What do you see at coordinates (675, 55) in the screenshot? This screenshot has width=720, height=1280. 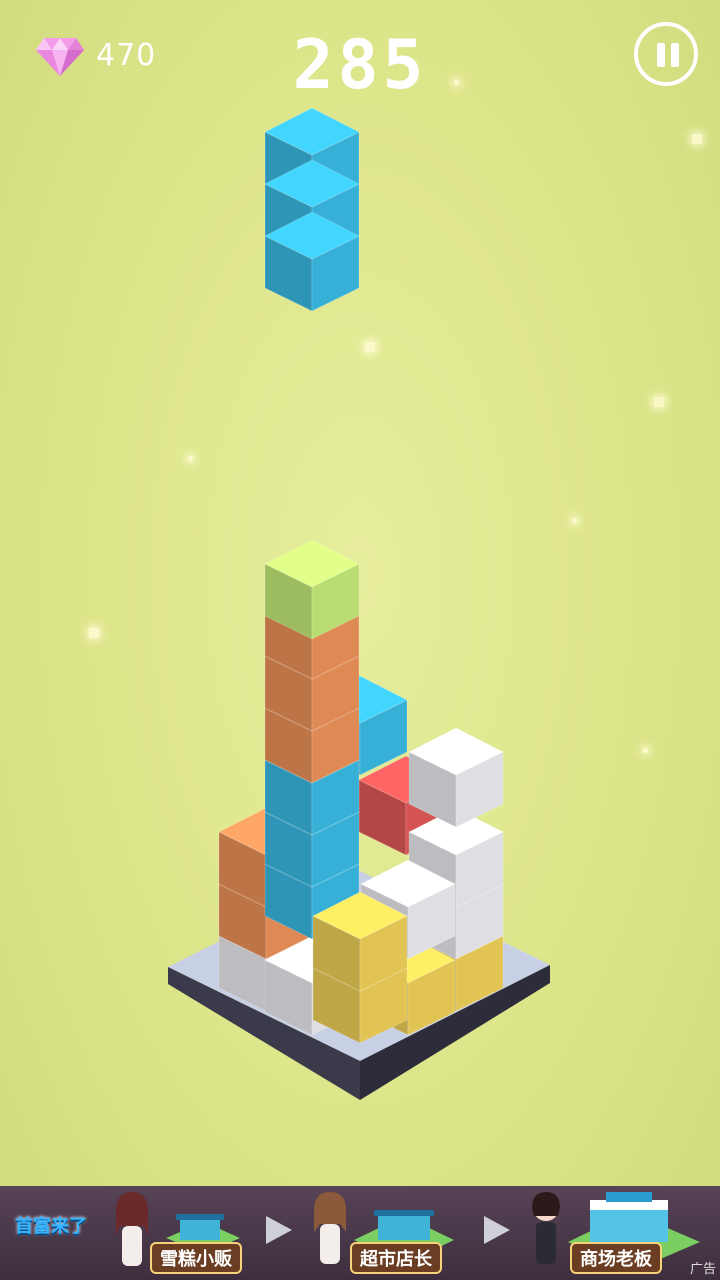 I see `pause-icon-bar` at bounding box center [675, 55].